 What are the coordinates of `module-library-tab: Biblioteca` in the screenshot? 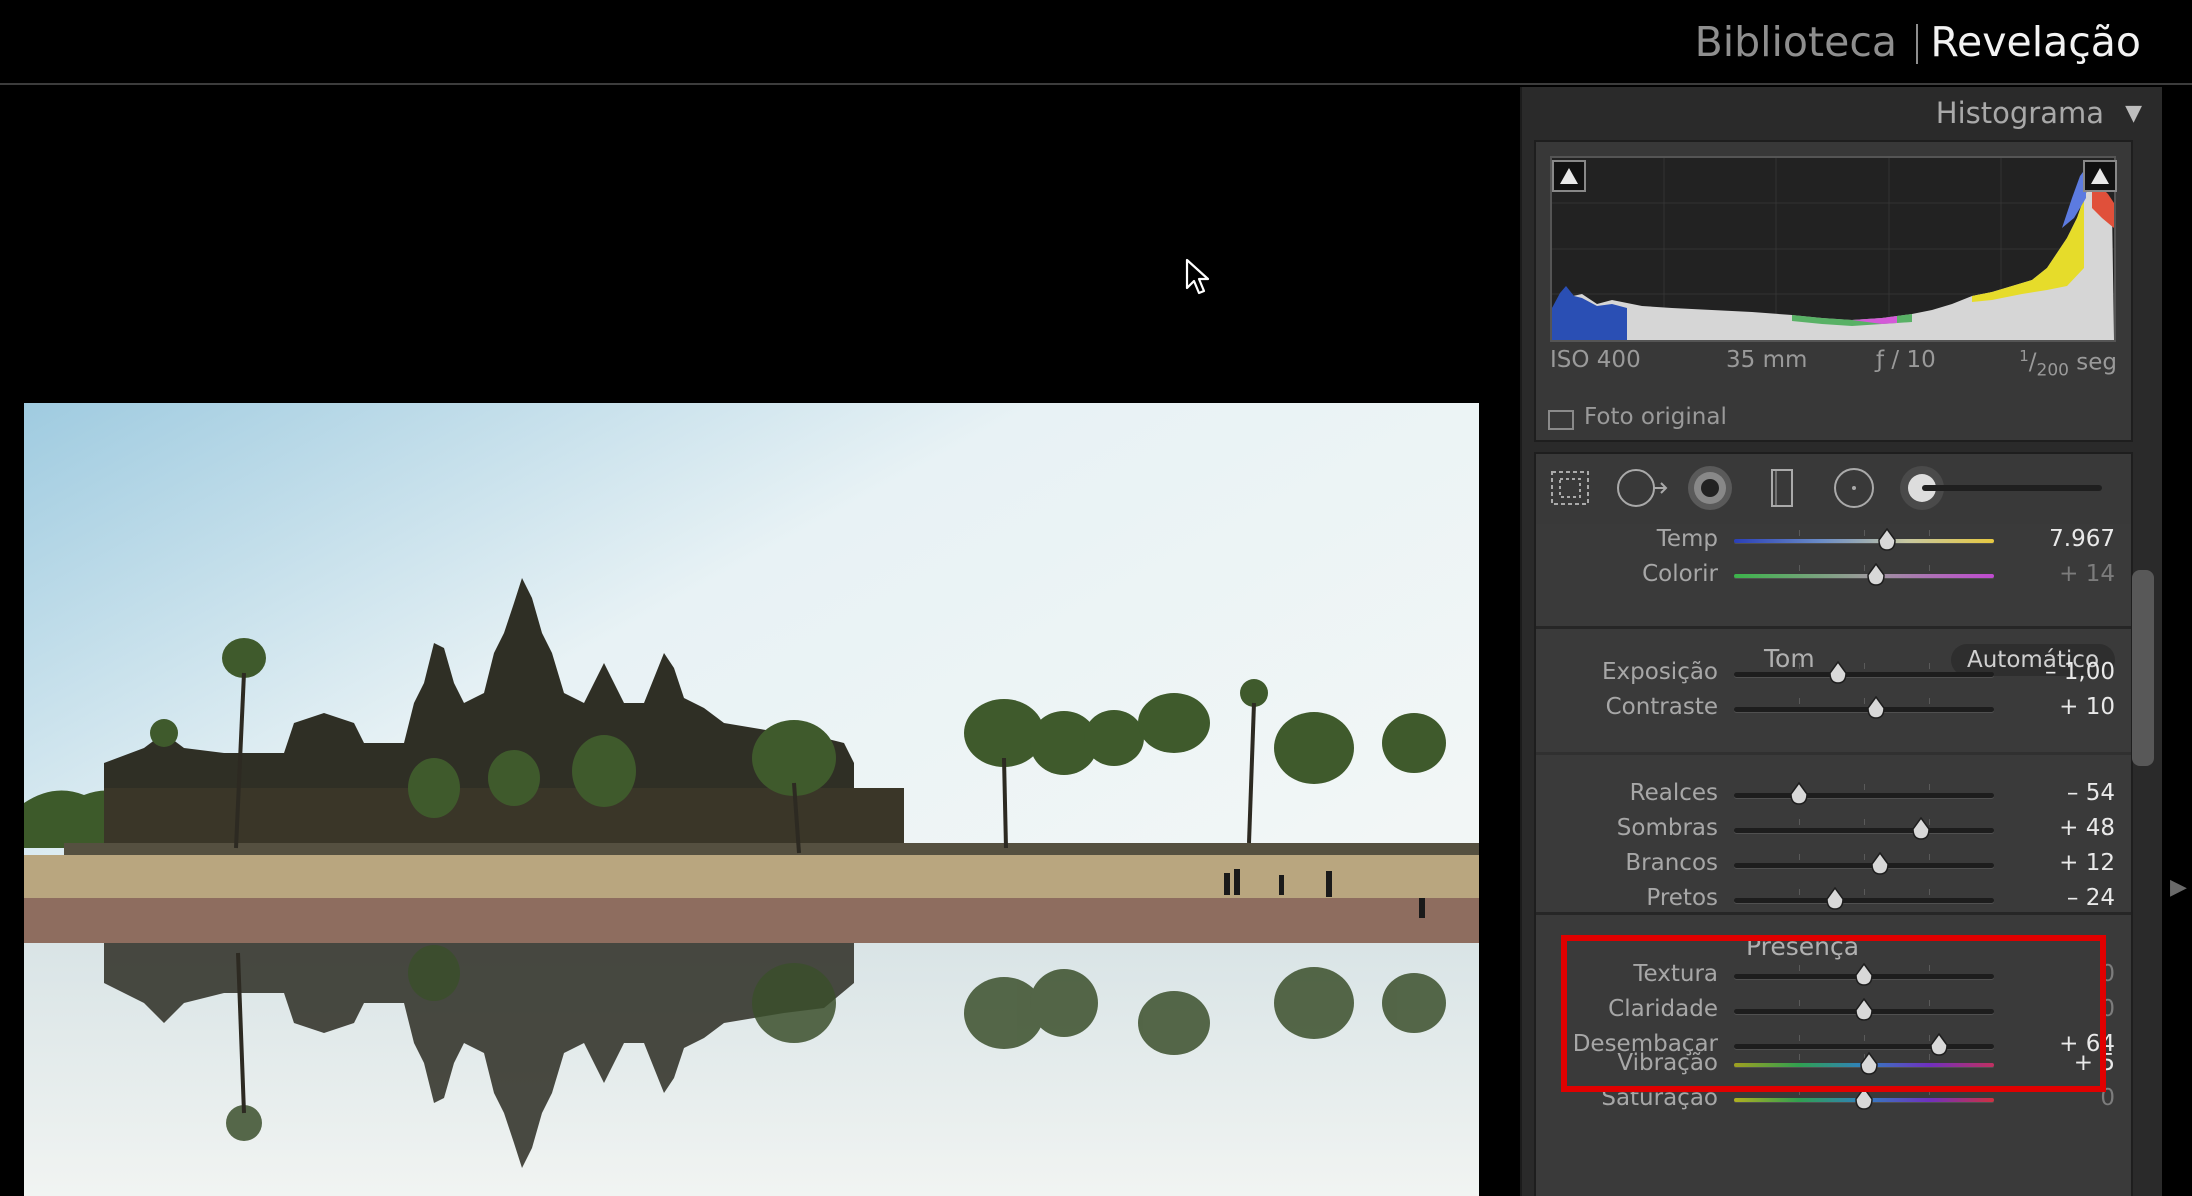 It's located at (1796, 42).